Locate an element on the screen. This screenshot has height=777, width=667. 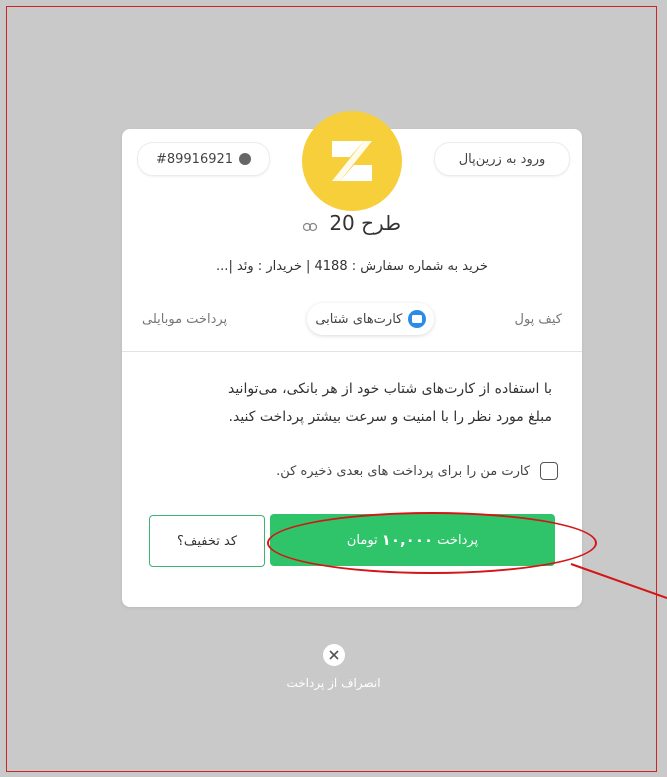
cancel-payment: انصراف از پرداخت is located at coordinates (333, 667).